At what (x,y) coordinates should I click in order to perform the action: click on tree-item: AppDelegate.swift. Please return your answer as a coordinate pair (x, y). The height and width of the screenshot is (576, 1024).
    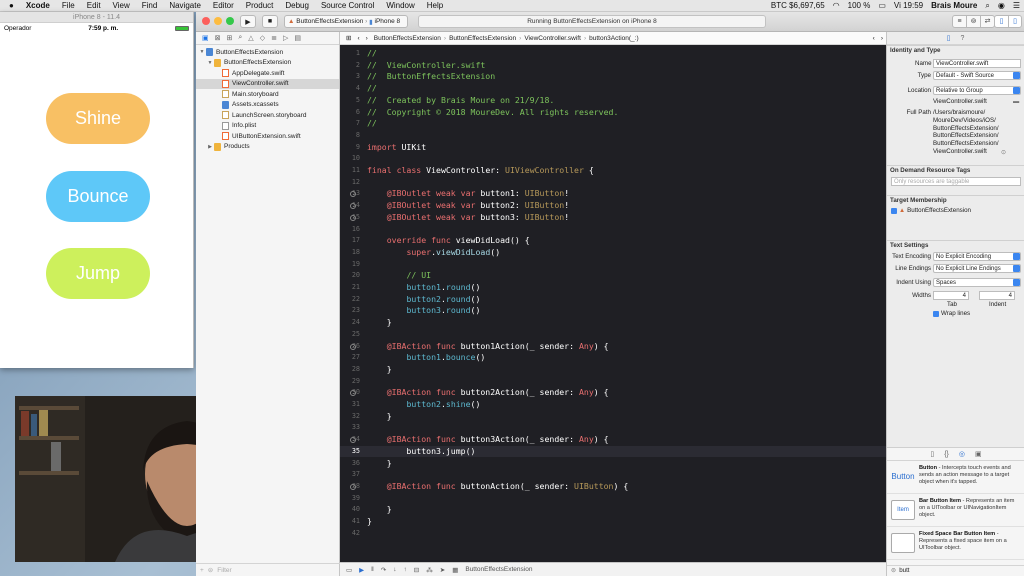
    Looking at the image, I should click on (267, 73).